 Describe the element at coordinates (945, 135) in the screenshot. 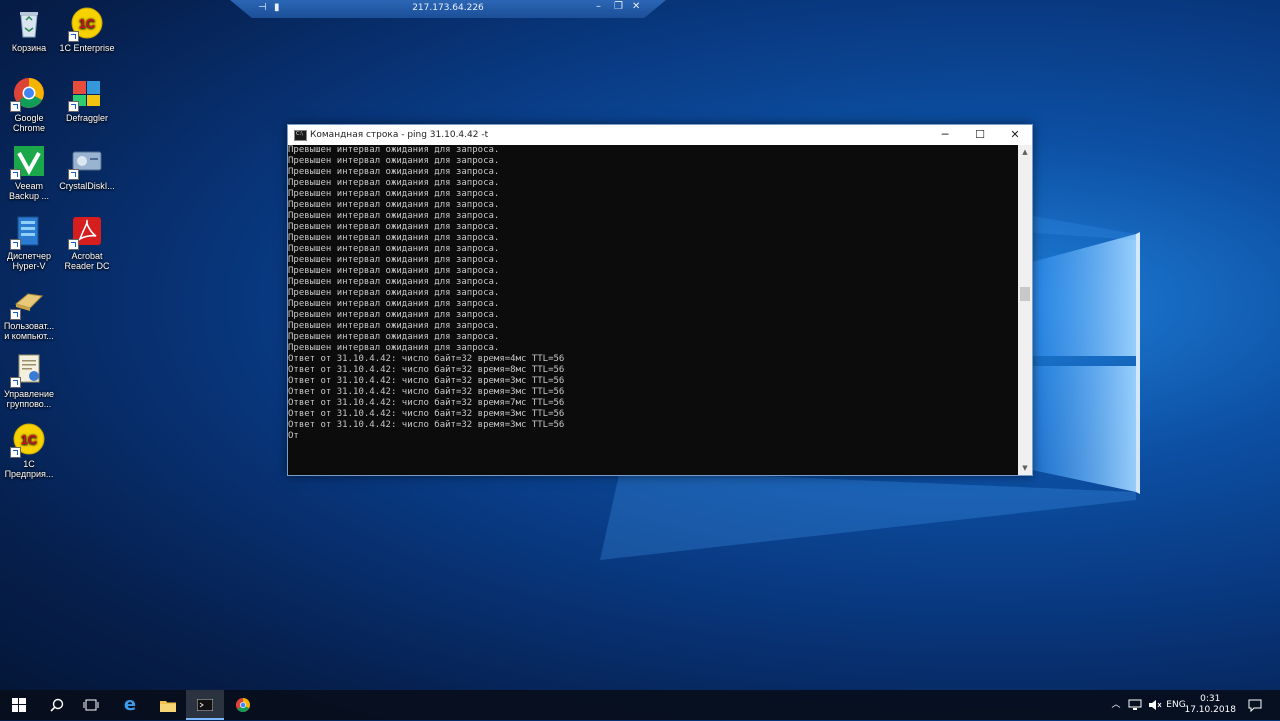

I see `minimize-button: ─` at that location.